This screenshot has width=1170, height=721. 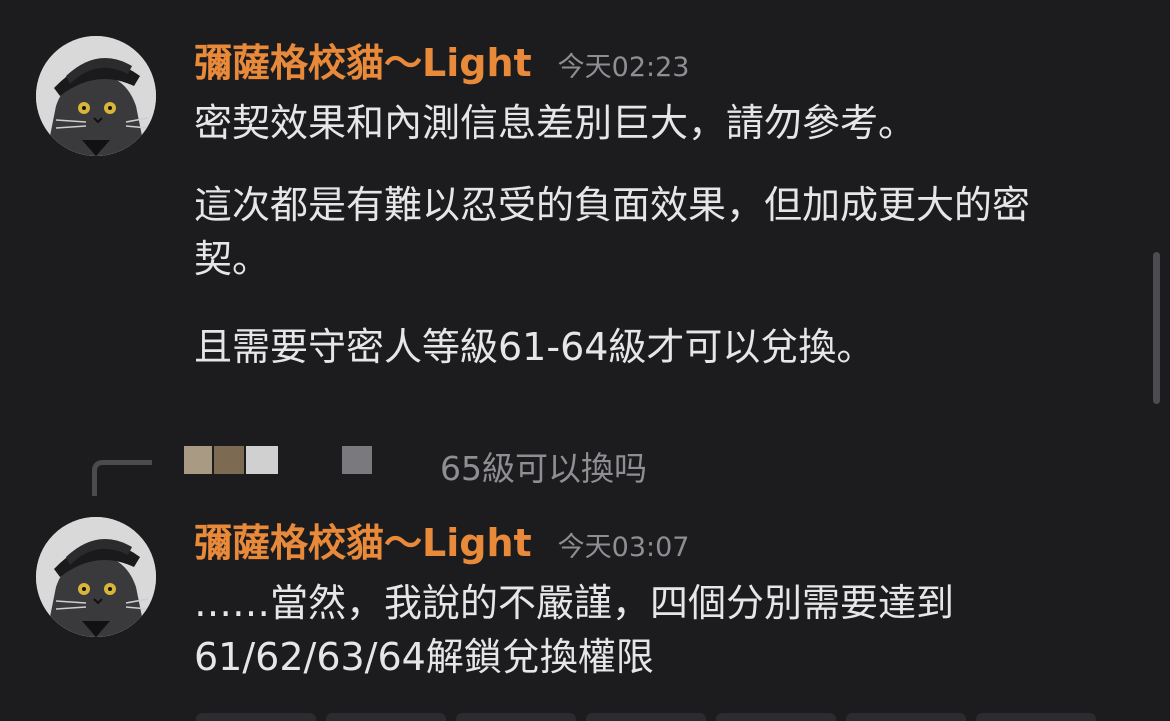 I want to click on timestamp: 今天02:23, so click(x=623, y=67).